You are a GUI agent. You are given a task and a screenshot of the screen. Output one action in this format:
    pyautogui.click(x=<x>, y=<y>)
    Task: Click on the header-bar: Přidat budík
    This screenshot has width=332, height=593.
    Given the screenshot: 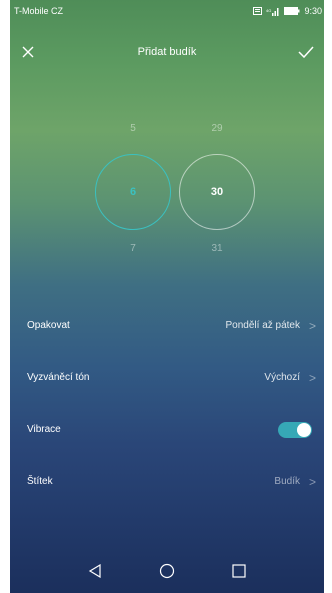 What is the action you would take?
    pyautogui.click(x=167, y=52)
    